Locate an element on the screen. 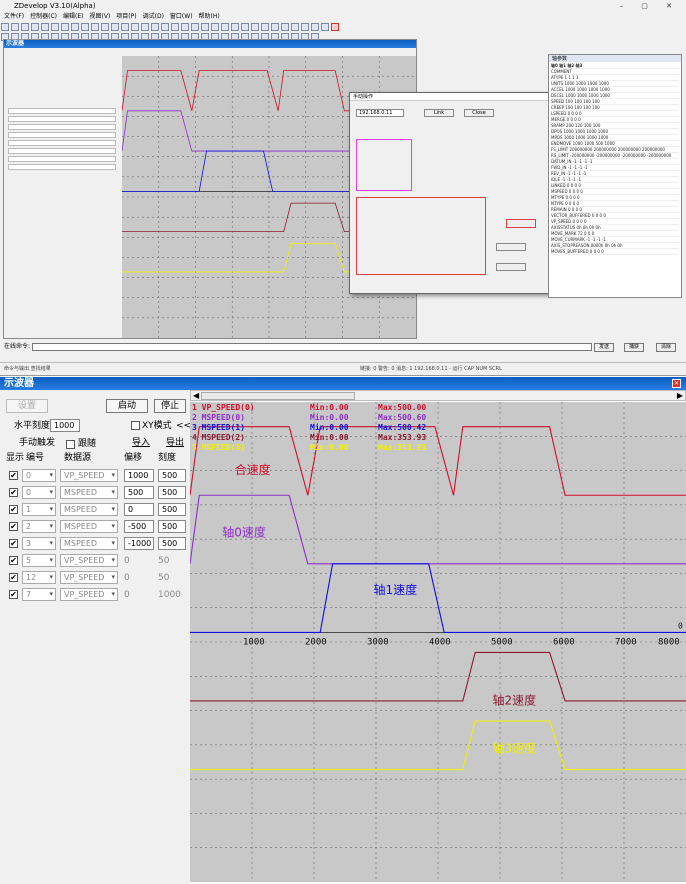 The image size is (686, 884). menu-item: 窗口(W) is located at coordinates (181, 16).